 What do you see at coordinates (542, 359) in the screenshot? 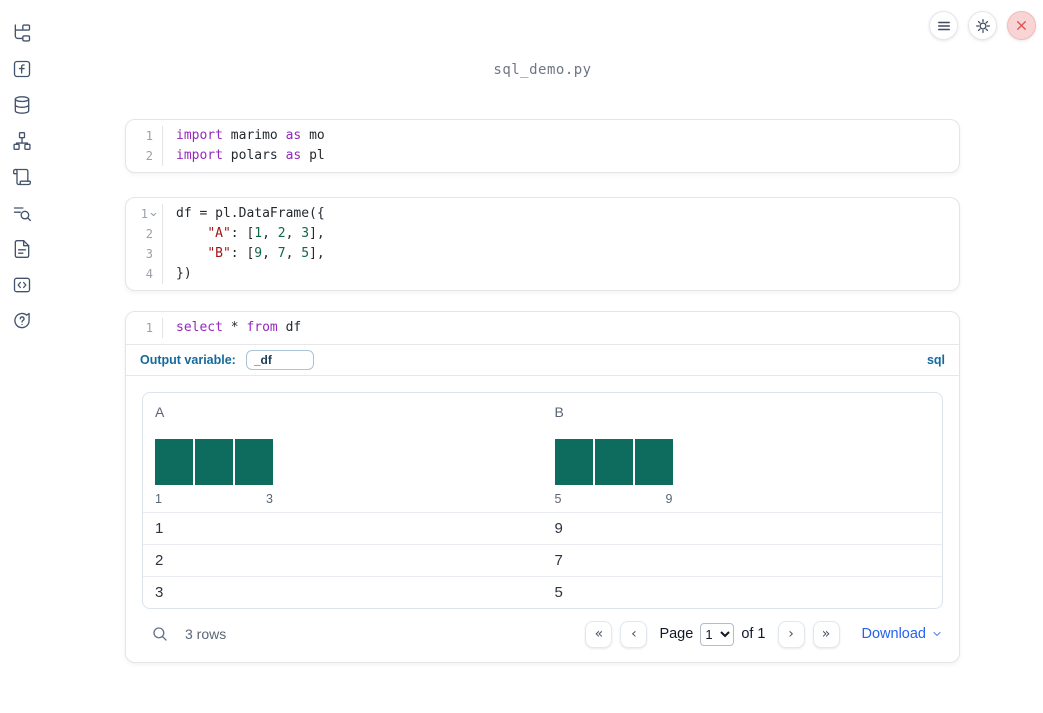
I see `sql-options-row: Output variable: sql` at bounding box center [542, 359].